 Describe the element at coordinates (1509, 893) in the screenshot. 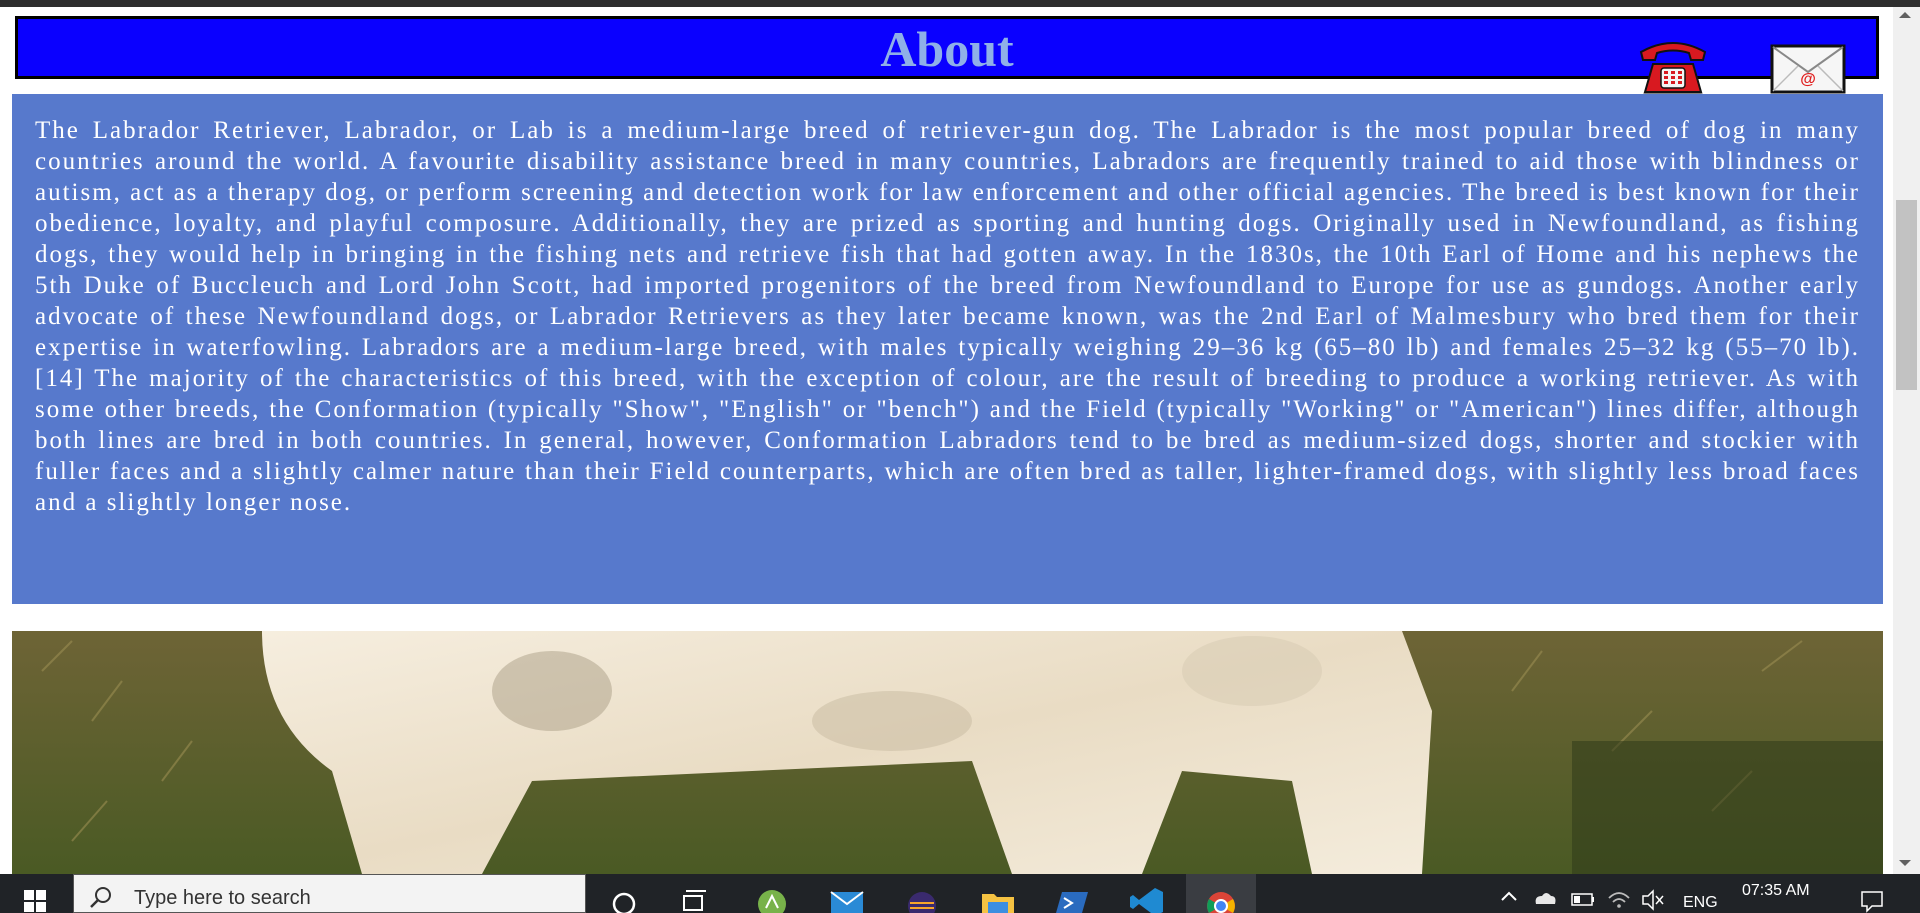

I see `chevron-up-icon` at that location.